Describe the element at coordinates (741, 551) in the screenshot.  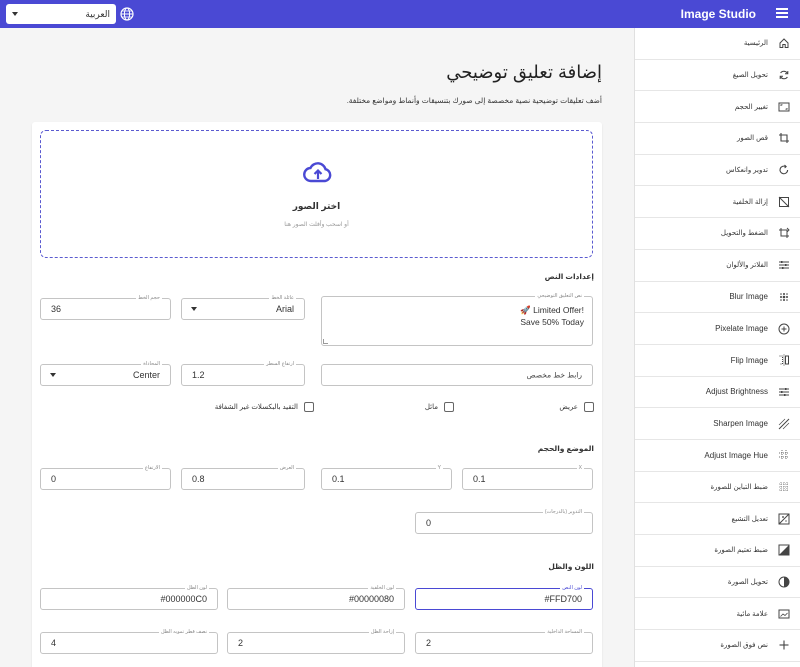
I see `sidebar-item-label: ضبط تعتيم الصورة` at that location.